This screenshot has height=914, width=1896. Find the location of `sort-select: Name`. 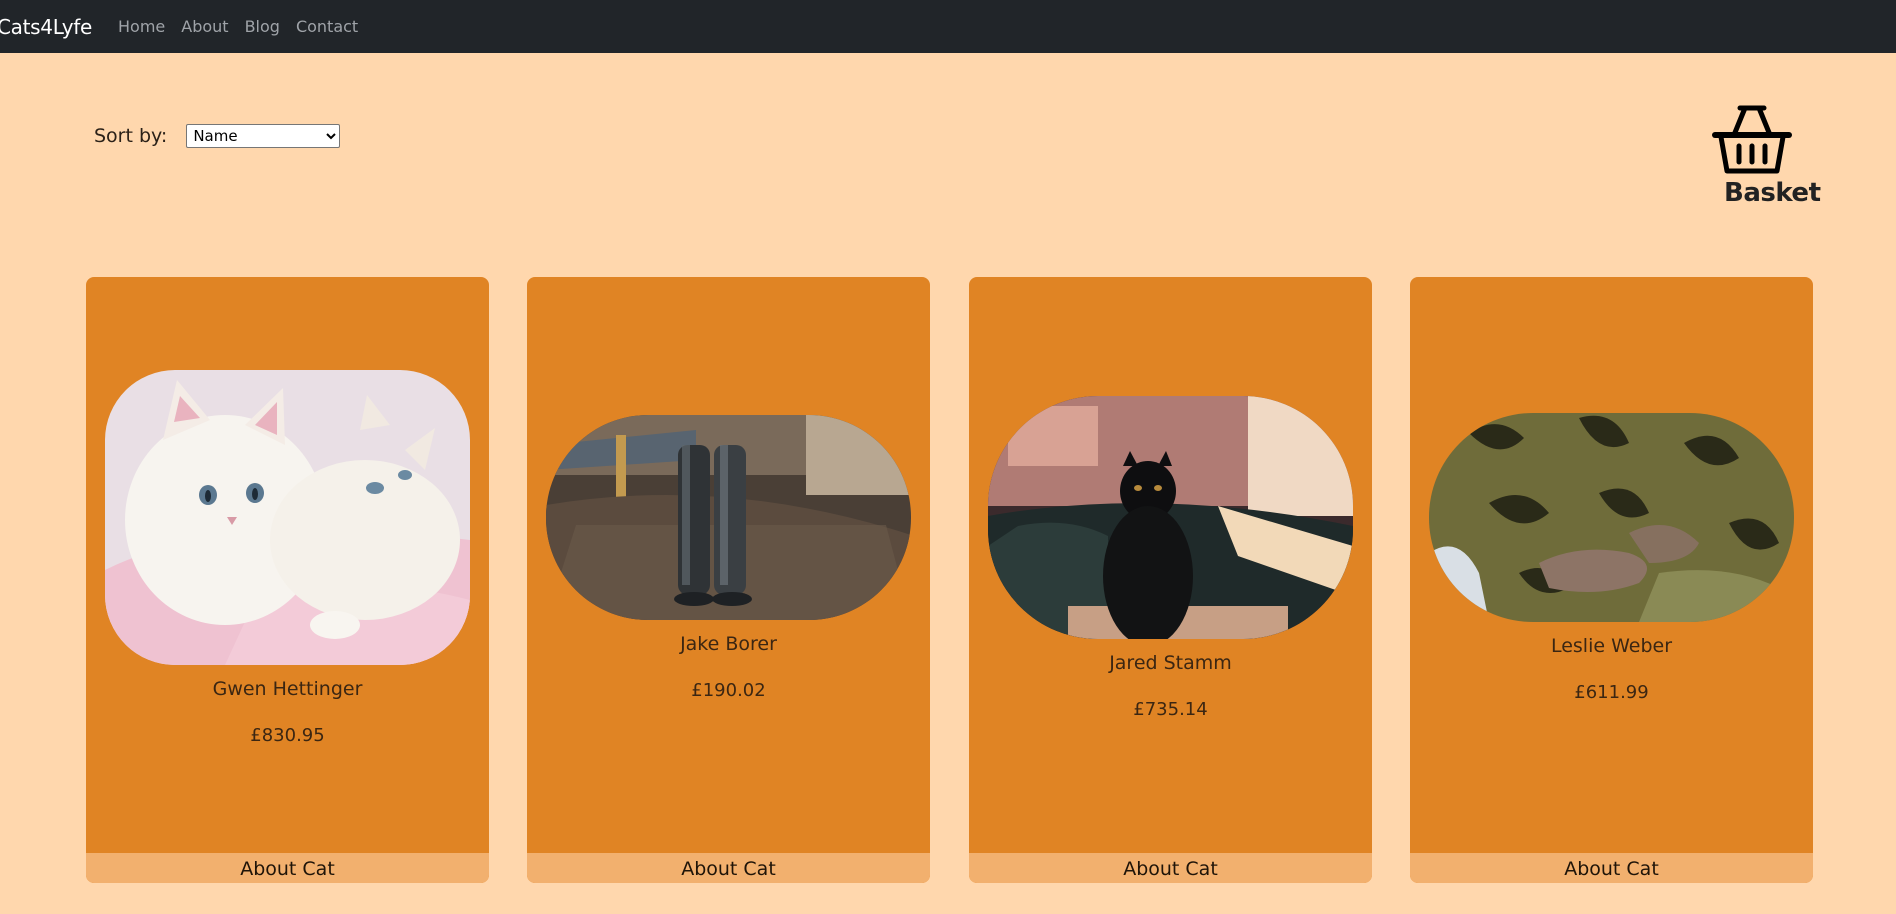

sort-select: Name is located at coordinates (263, 136).